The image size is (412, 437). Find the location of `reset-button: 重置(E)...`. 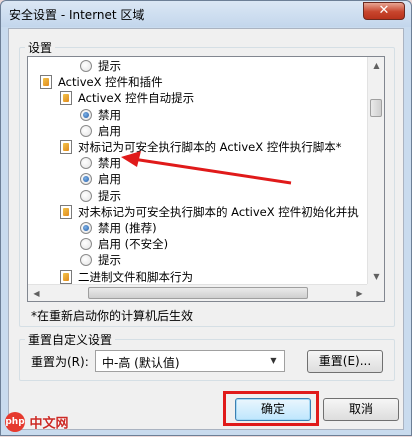

reset-button: 重置(E)... is located at coordinates (345, 361).